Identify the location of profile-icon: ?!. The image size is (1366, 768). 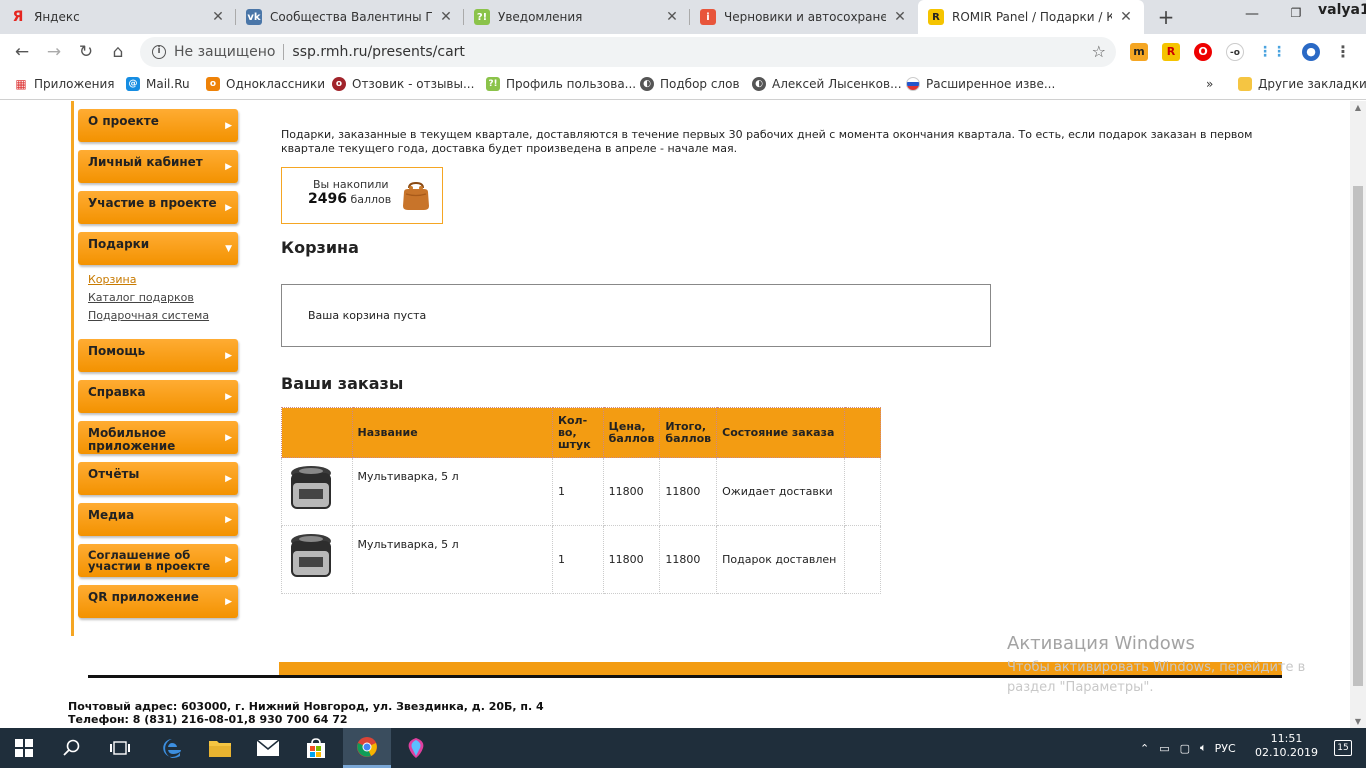
(493, 84).